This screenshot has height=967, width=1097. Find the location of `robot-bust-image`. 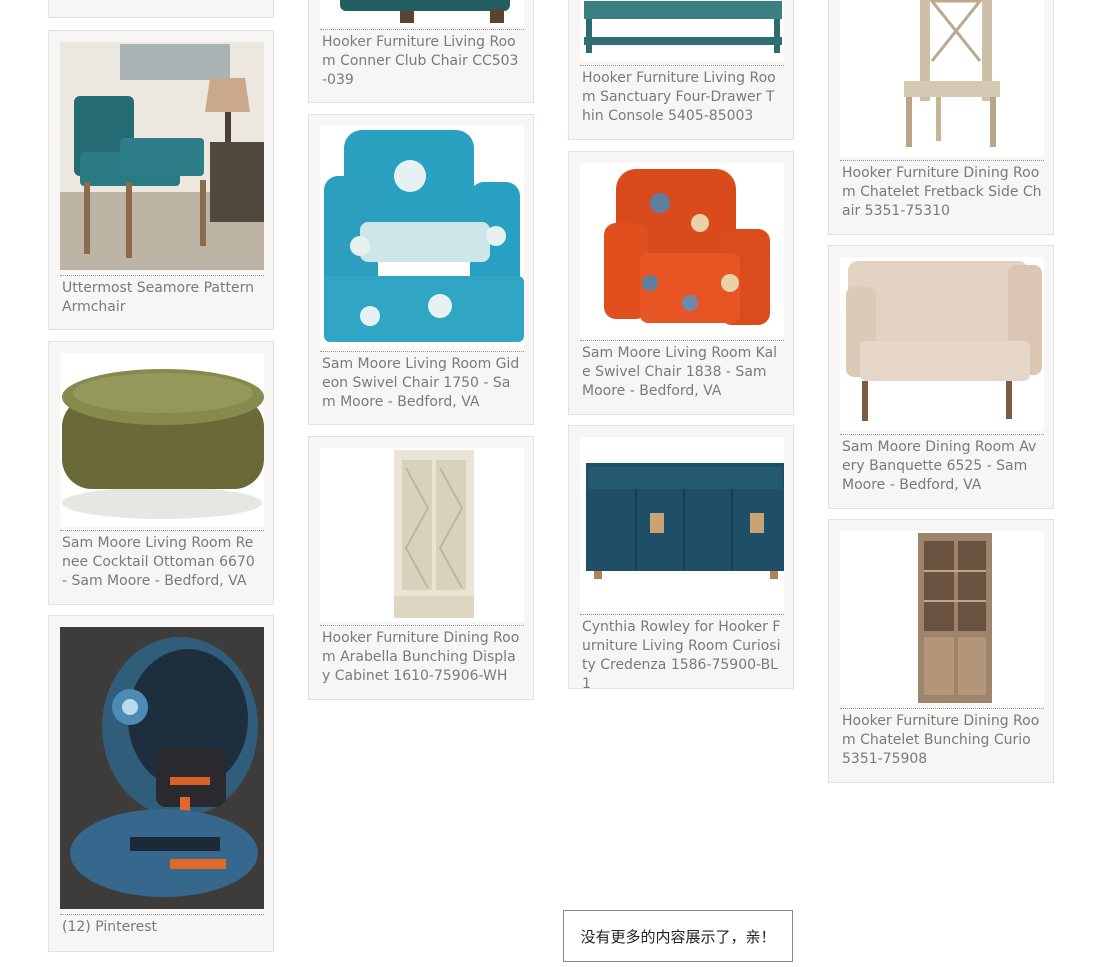

robot-bust-image is located at coordinates (162, 768).